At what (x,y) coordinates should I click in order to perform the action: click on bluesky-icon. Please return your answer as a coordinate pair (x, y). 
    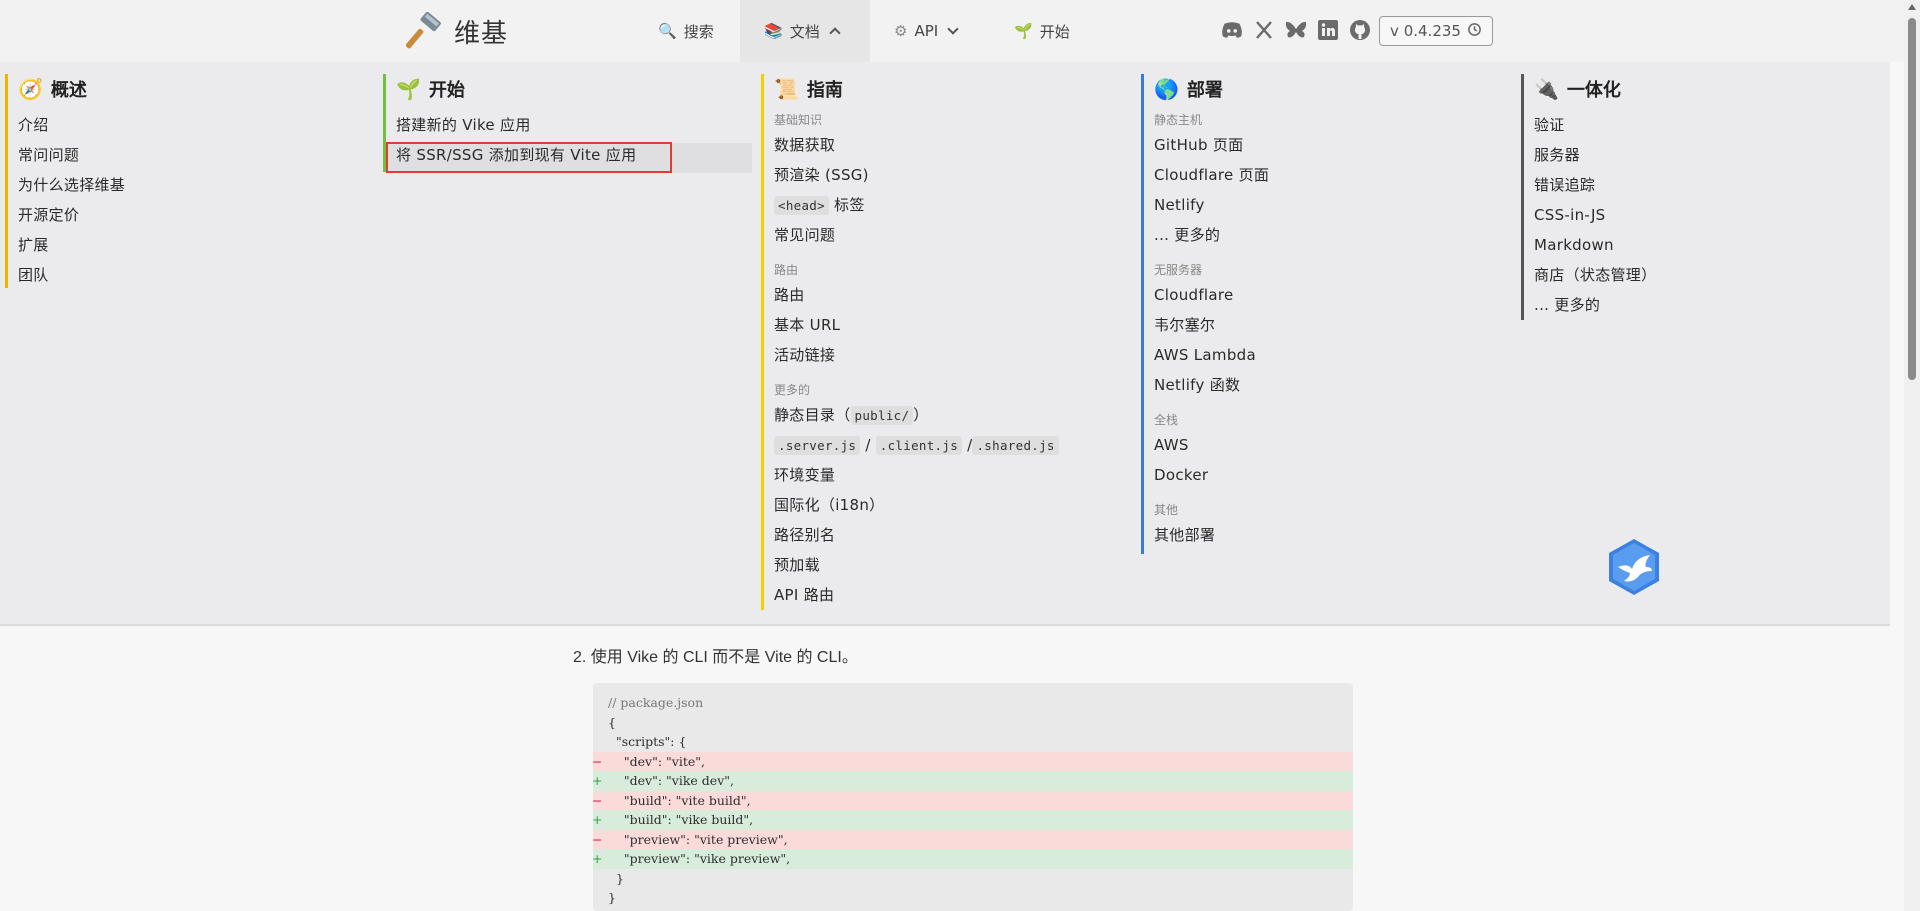
    Looking at the image, I should click on (1296, 30).